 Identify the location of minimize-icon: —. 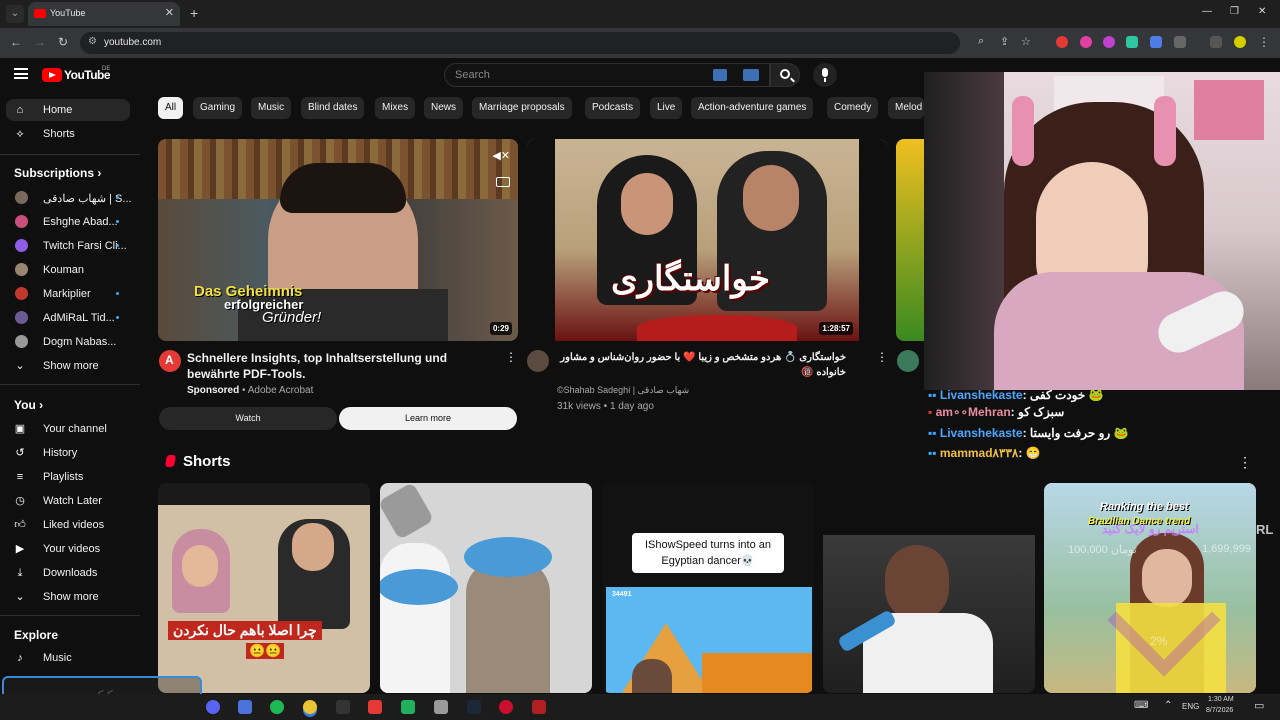
(1207, 11).